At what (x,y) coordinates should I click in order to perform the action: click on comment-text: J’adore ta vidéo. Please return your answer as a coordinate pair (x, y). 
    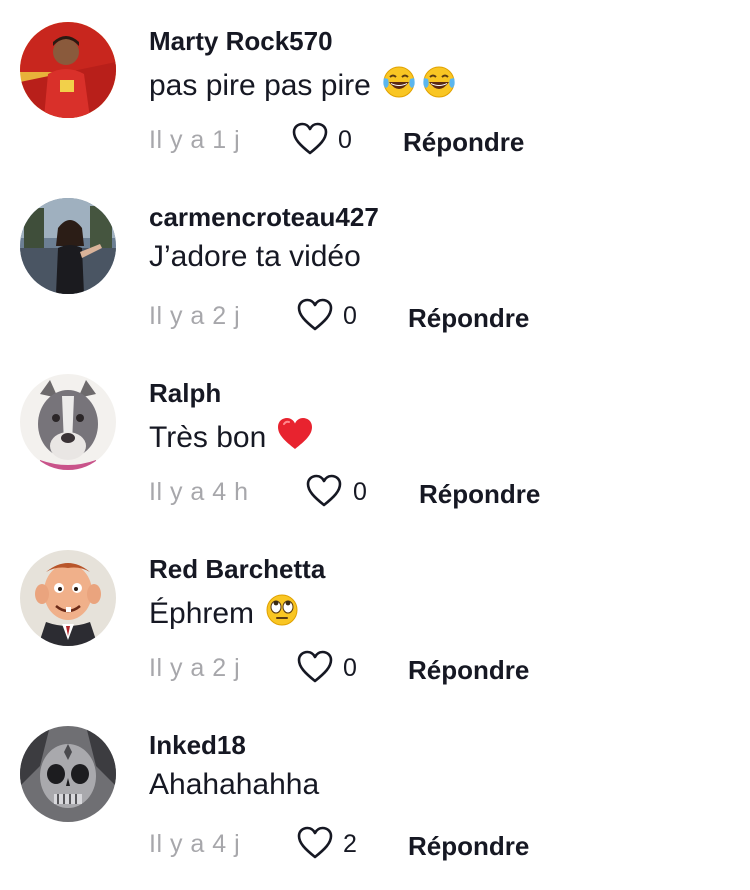
    Looking at the image, I should click on (255, 257).